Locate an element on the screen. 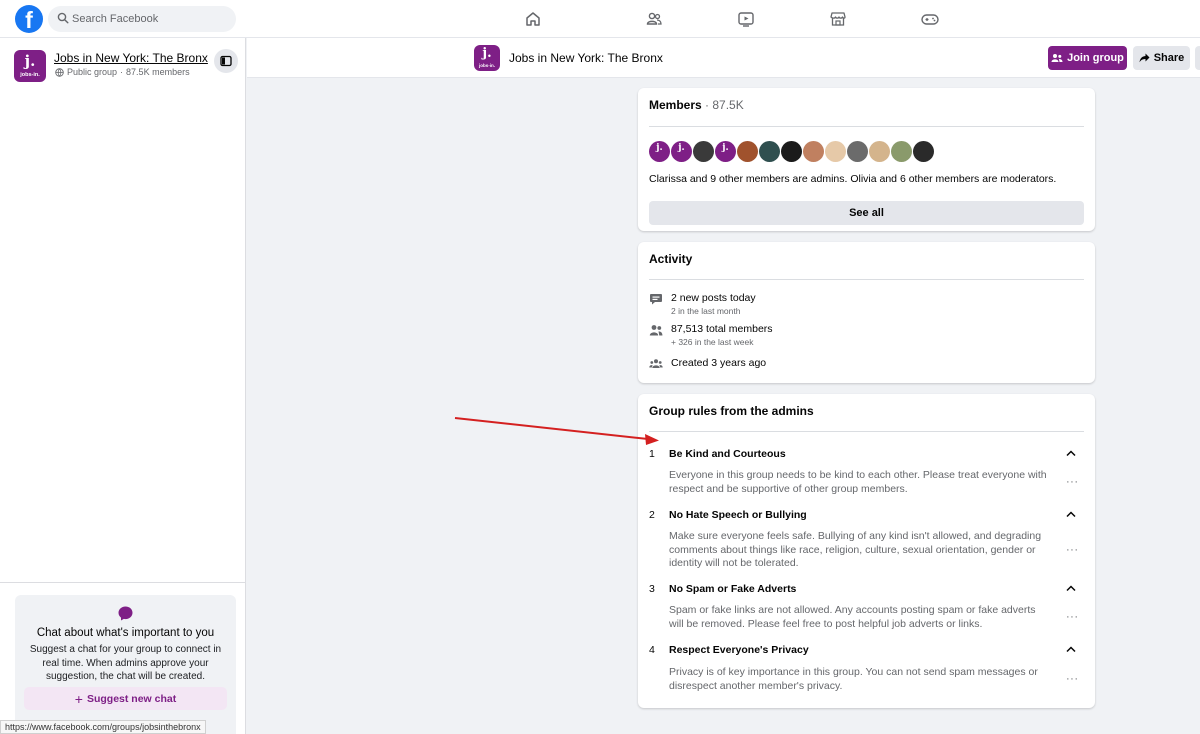 The image size is (1200, 734). search-box is located at coordinates (142, 19).